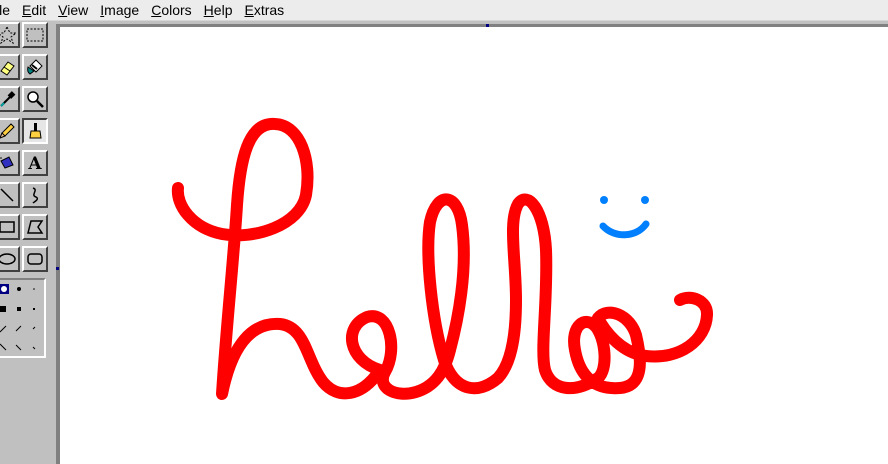  What do you see at coordinates (624, 229) in the screenshot?
I see `smiley-mouth` at bounding box center [624, 229].